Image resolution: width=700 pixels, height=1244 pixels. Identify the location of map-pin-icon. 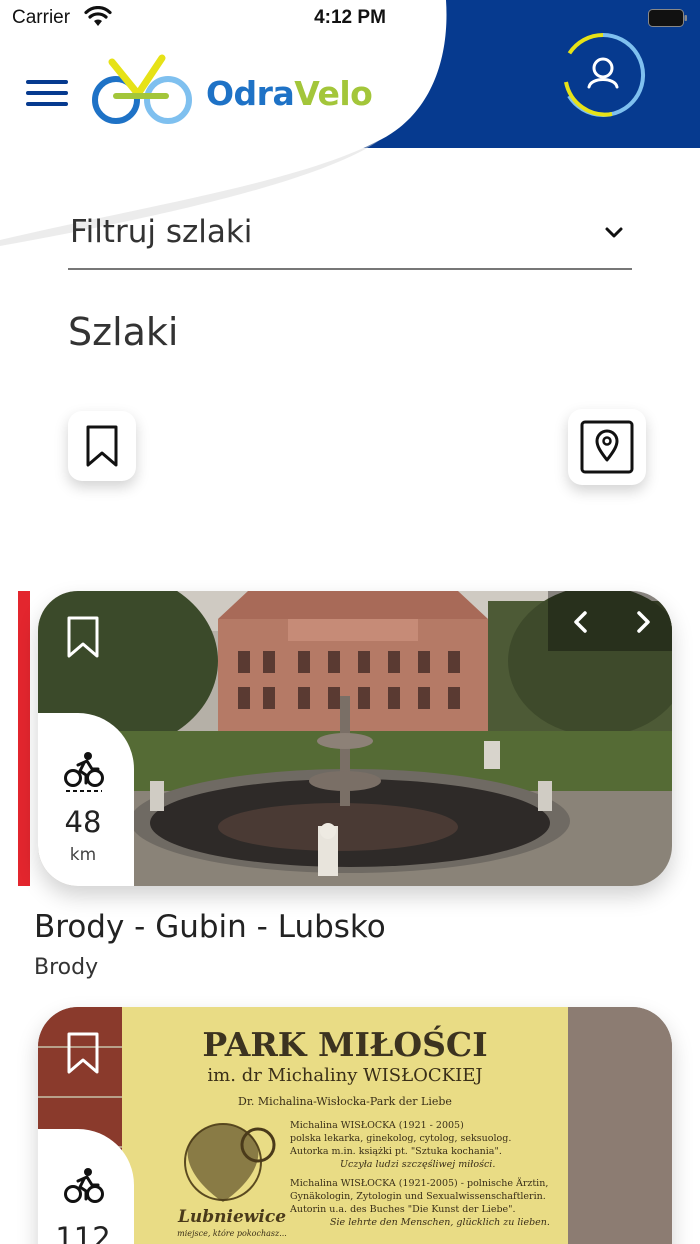
(607, 447).